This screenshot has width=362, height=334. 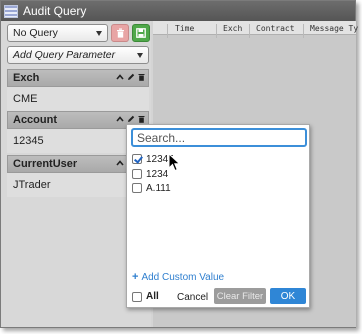 I want to click on add-custom-value-link: + Add Custom Value, so click(x=178, y=277).